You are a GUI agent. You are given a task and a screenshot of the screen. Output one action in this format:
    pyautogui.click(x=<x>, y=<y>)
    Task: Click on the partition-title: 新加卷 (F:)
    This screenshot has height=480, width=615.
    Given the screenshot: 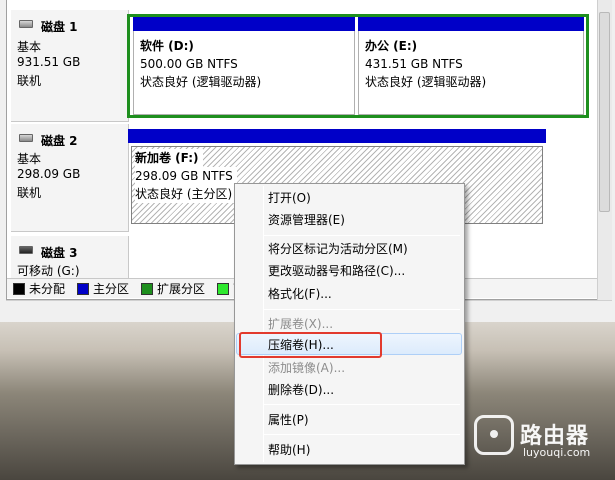 What is the action you would take?
    pyautogui.click(x=169, y=158)
    